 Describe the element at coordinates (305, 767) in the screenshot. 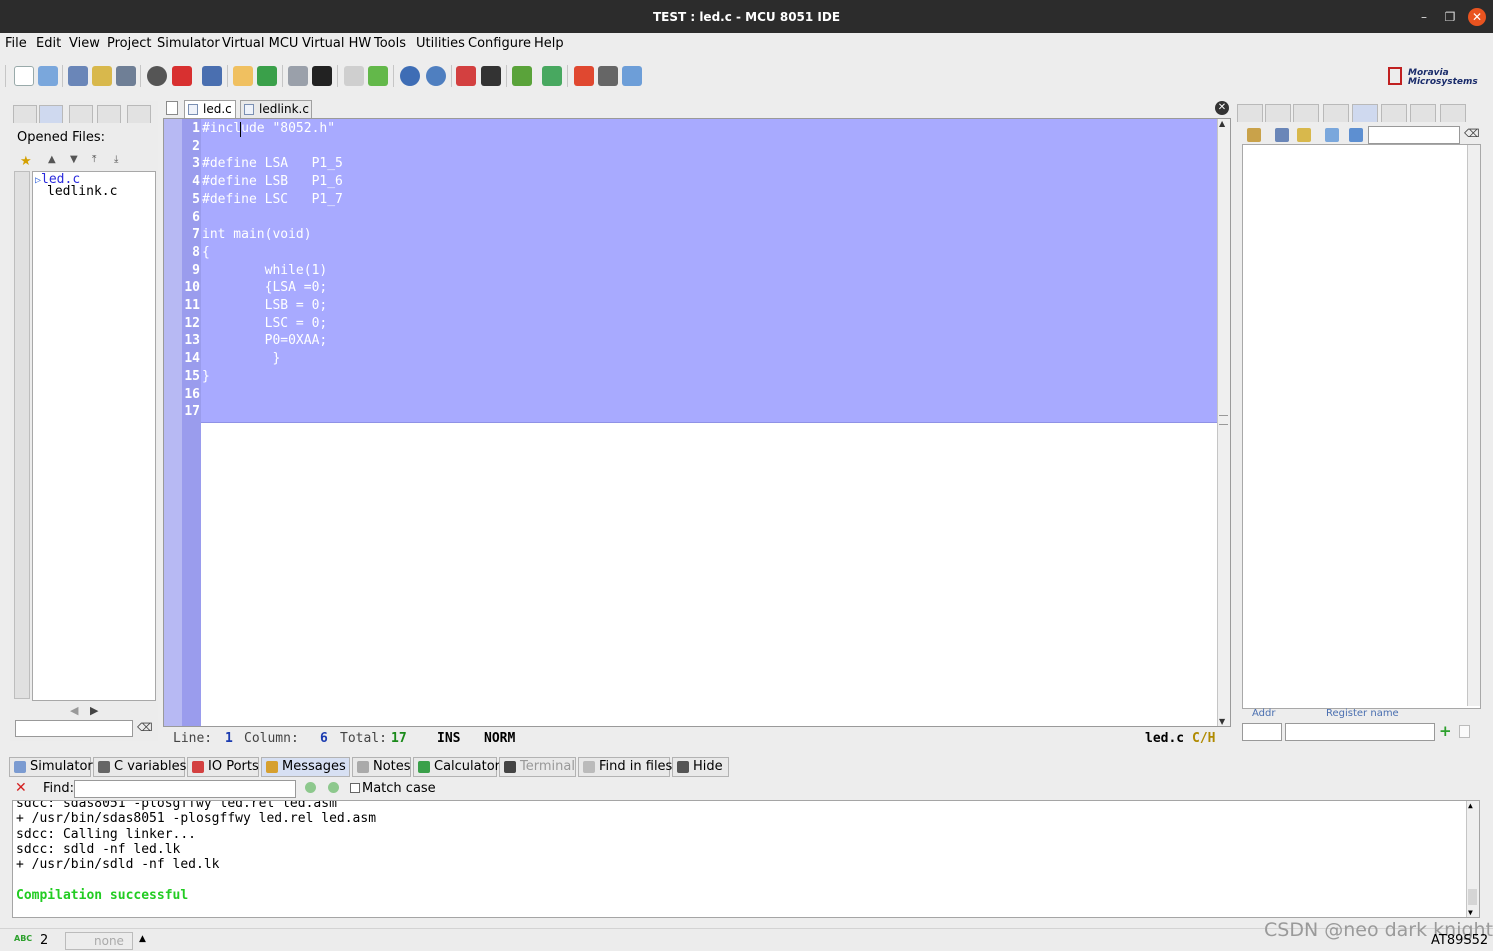

I see `tab-messages: Messages` at that location.